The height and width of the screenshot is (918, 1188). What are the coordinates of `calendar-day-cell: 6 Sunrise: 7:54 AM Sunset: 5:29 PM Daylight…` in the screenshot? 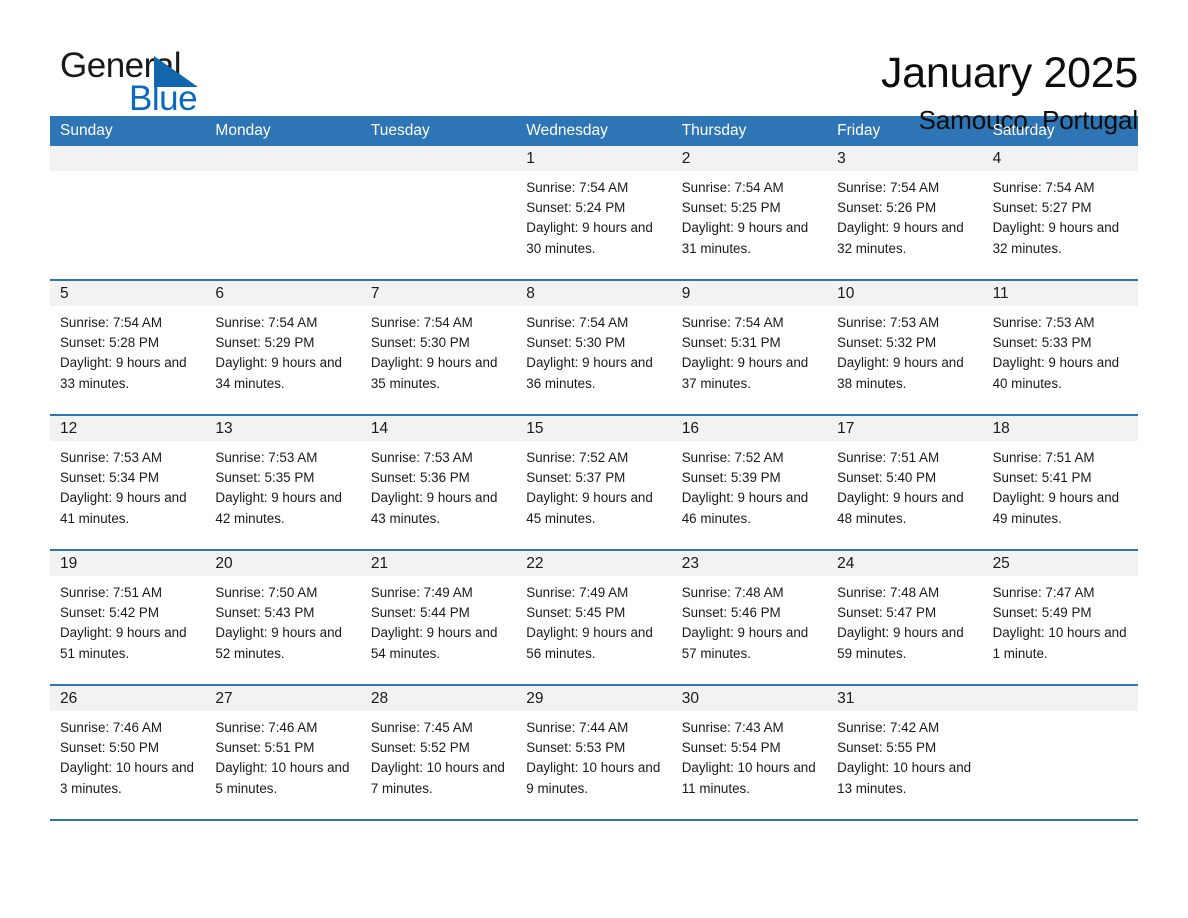 It's located at (283, 347).